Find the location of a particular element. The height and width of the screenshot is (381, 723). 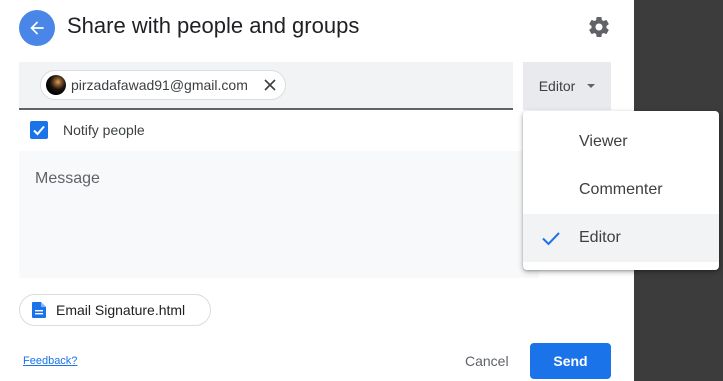

feedback-link: Feedback? is located at coordinates (50, 361).